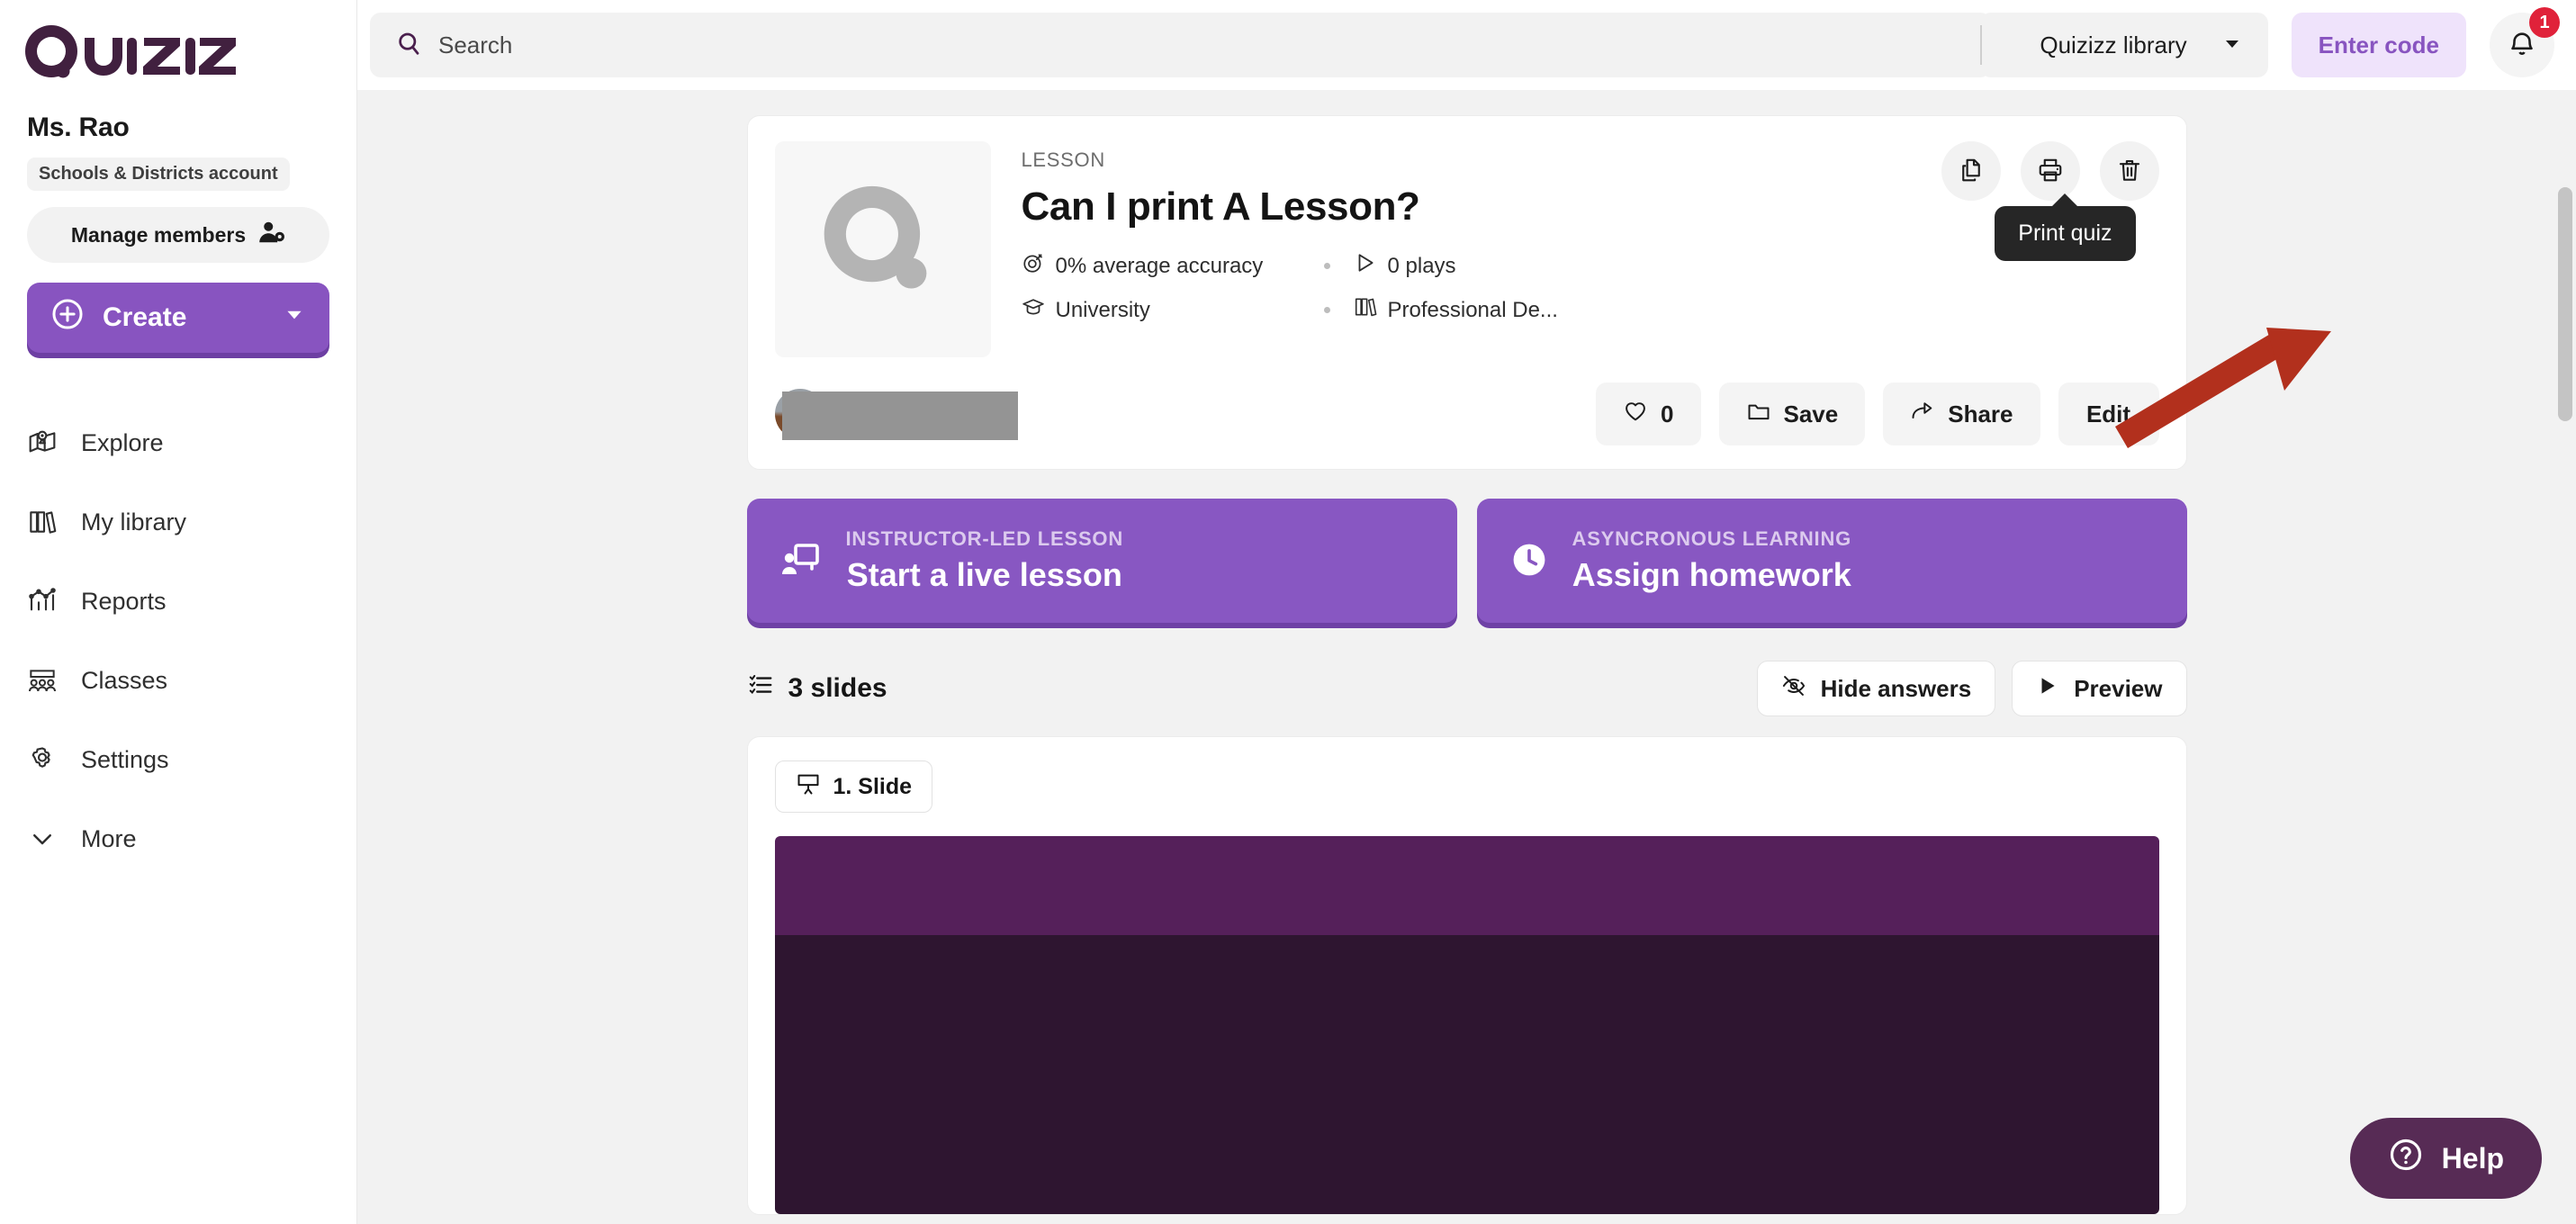  What do you see at coordinates (109, 838) in the screenshot?
I see `sidebar-item-label: More` at bounding box center [109, 838].